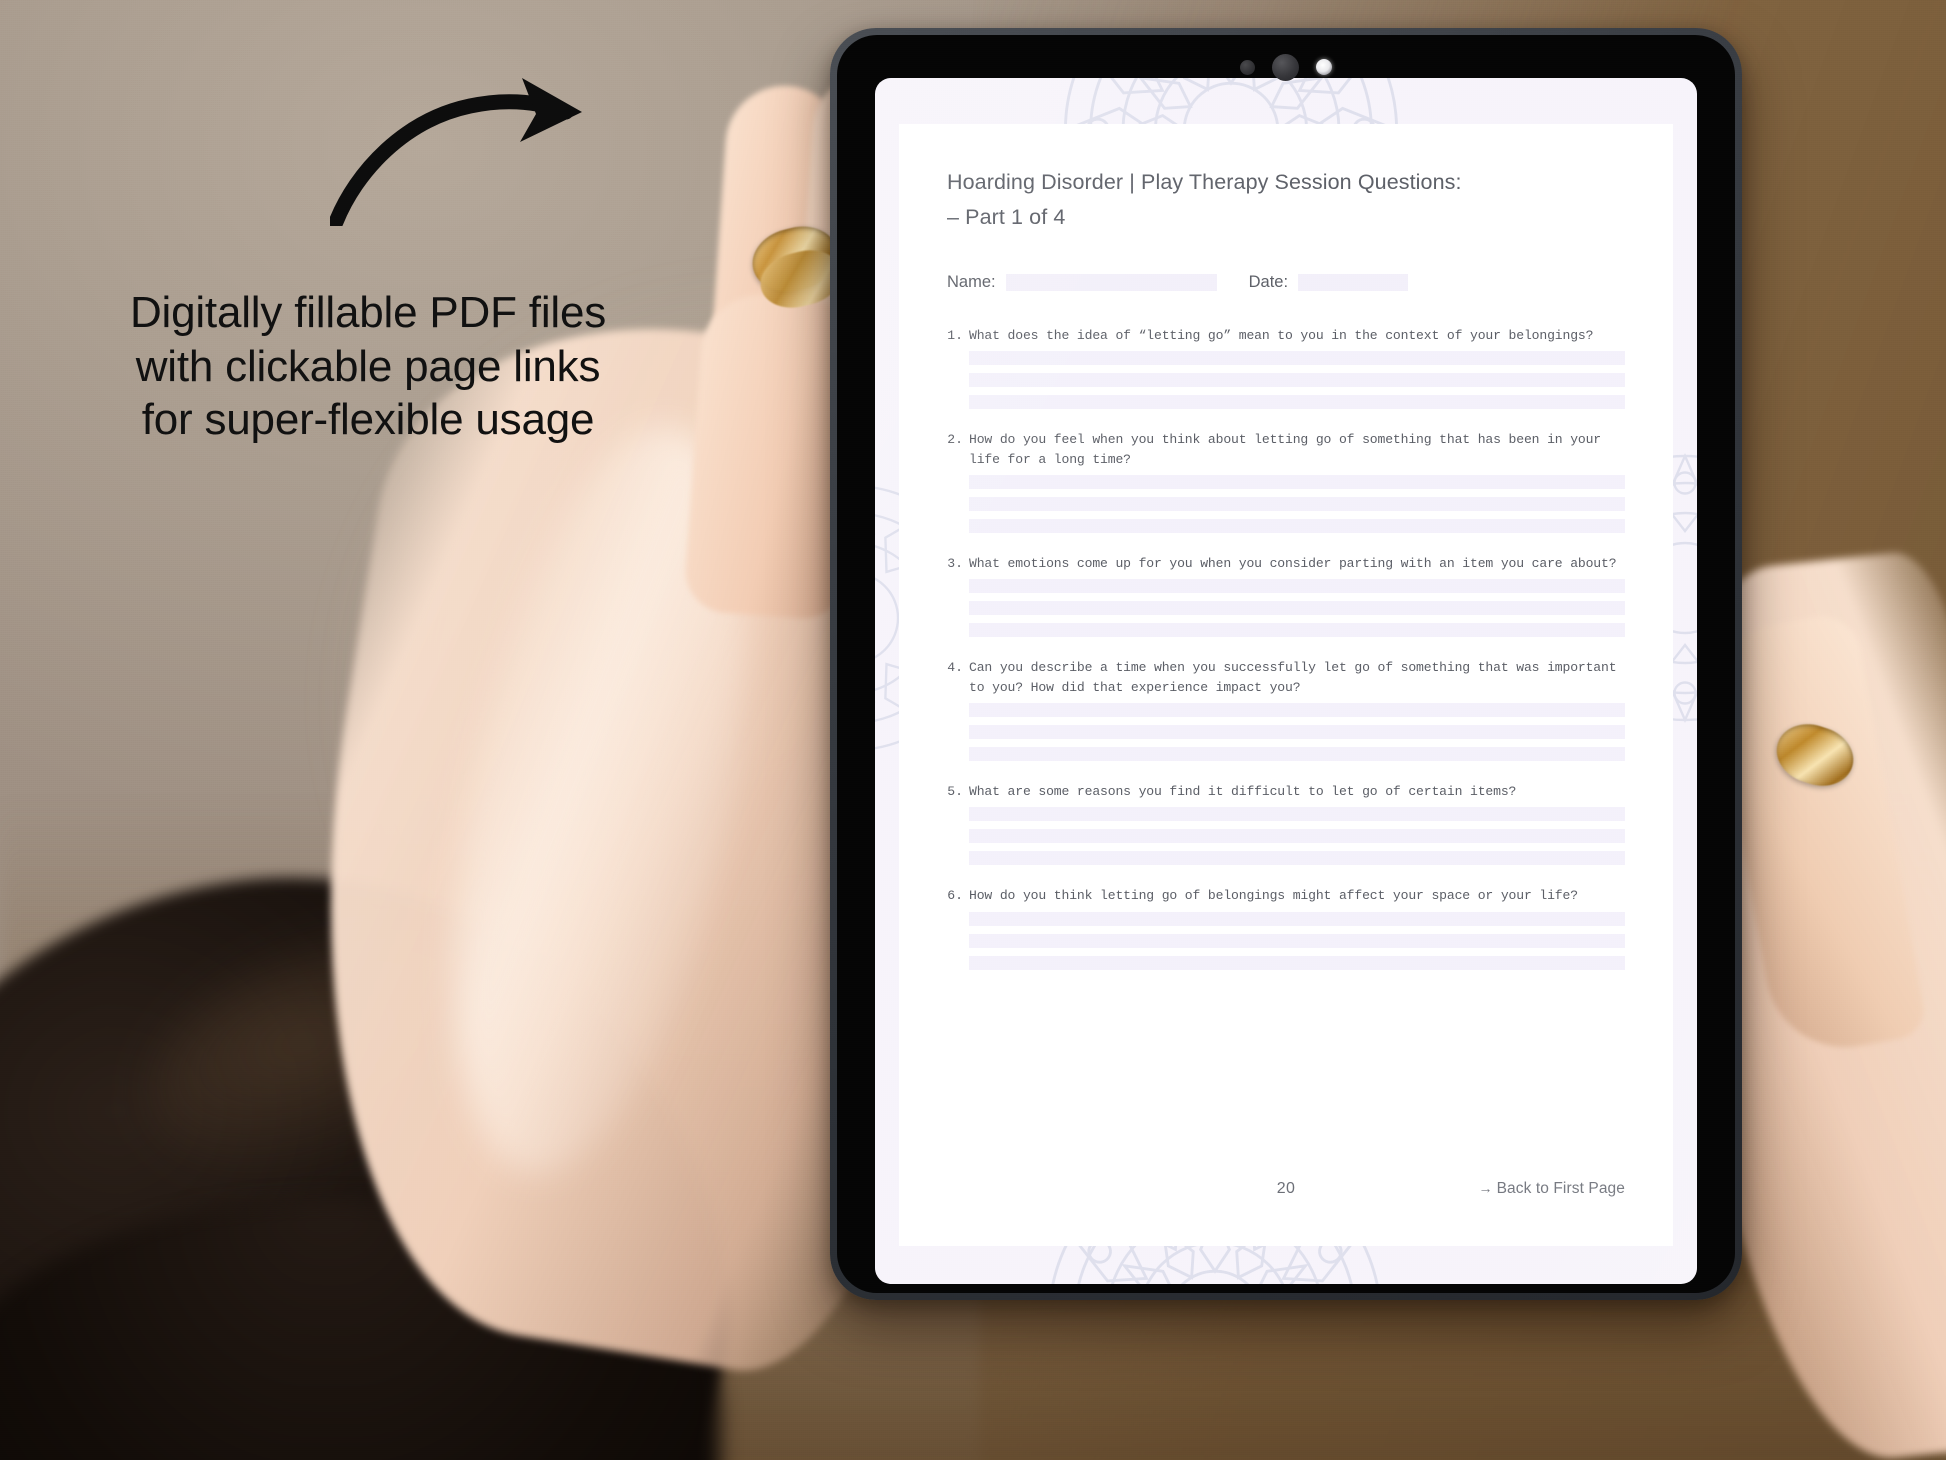 The width and height of the screenshot is (1946, 1460). Describe the element at coordinates (456, 152) in the screenshot. I see `curved-arrow-right-icon` at that location.